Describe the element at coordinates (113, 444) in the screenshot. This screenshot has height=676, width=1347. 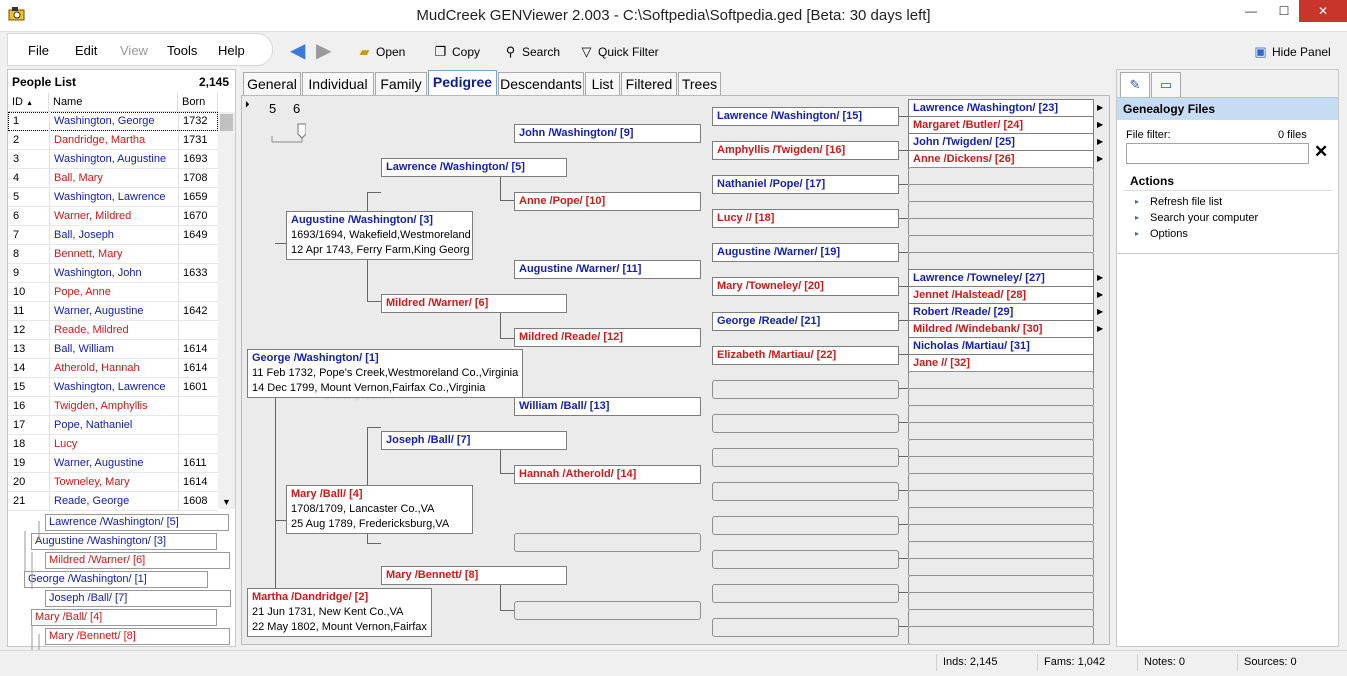
I see `table-row: 18 Lucy` at that location.